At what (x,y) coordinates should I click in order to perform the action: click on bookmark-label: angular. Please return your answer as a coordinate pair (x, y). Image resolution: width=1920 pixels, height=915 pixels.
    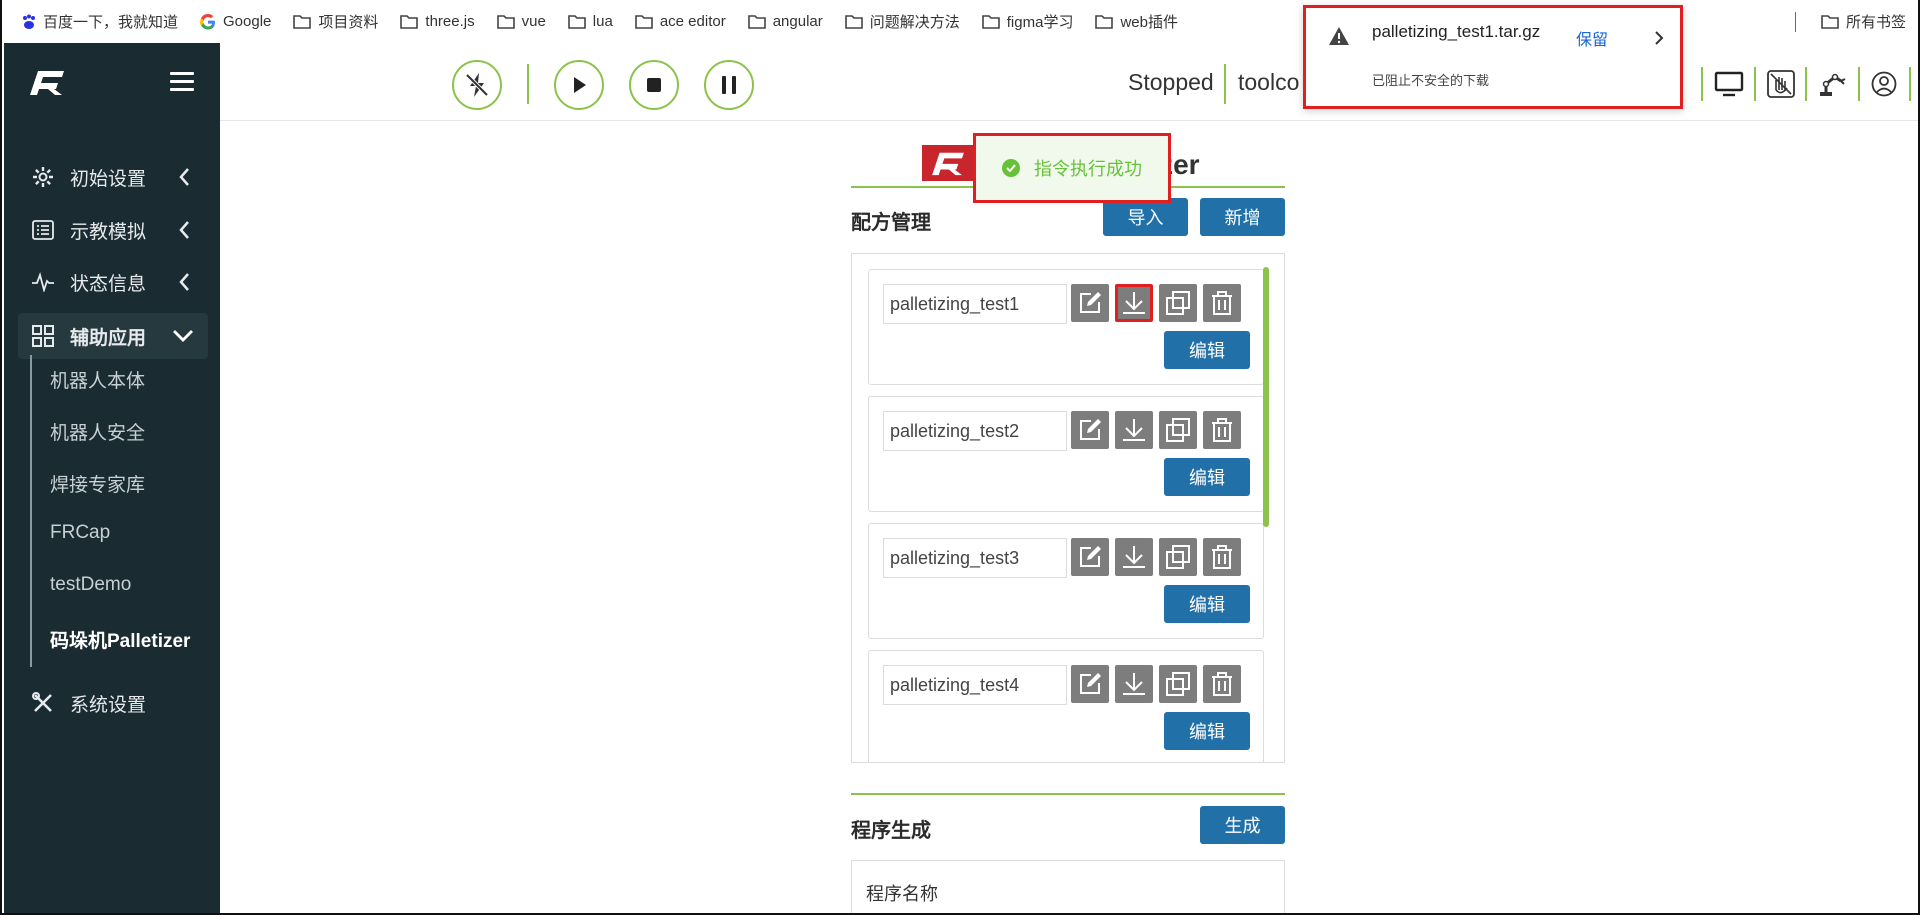
    Looking at the image, I should click on (797, 21).